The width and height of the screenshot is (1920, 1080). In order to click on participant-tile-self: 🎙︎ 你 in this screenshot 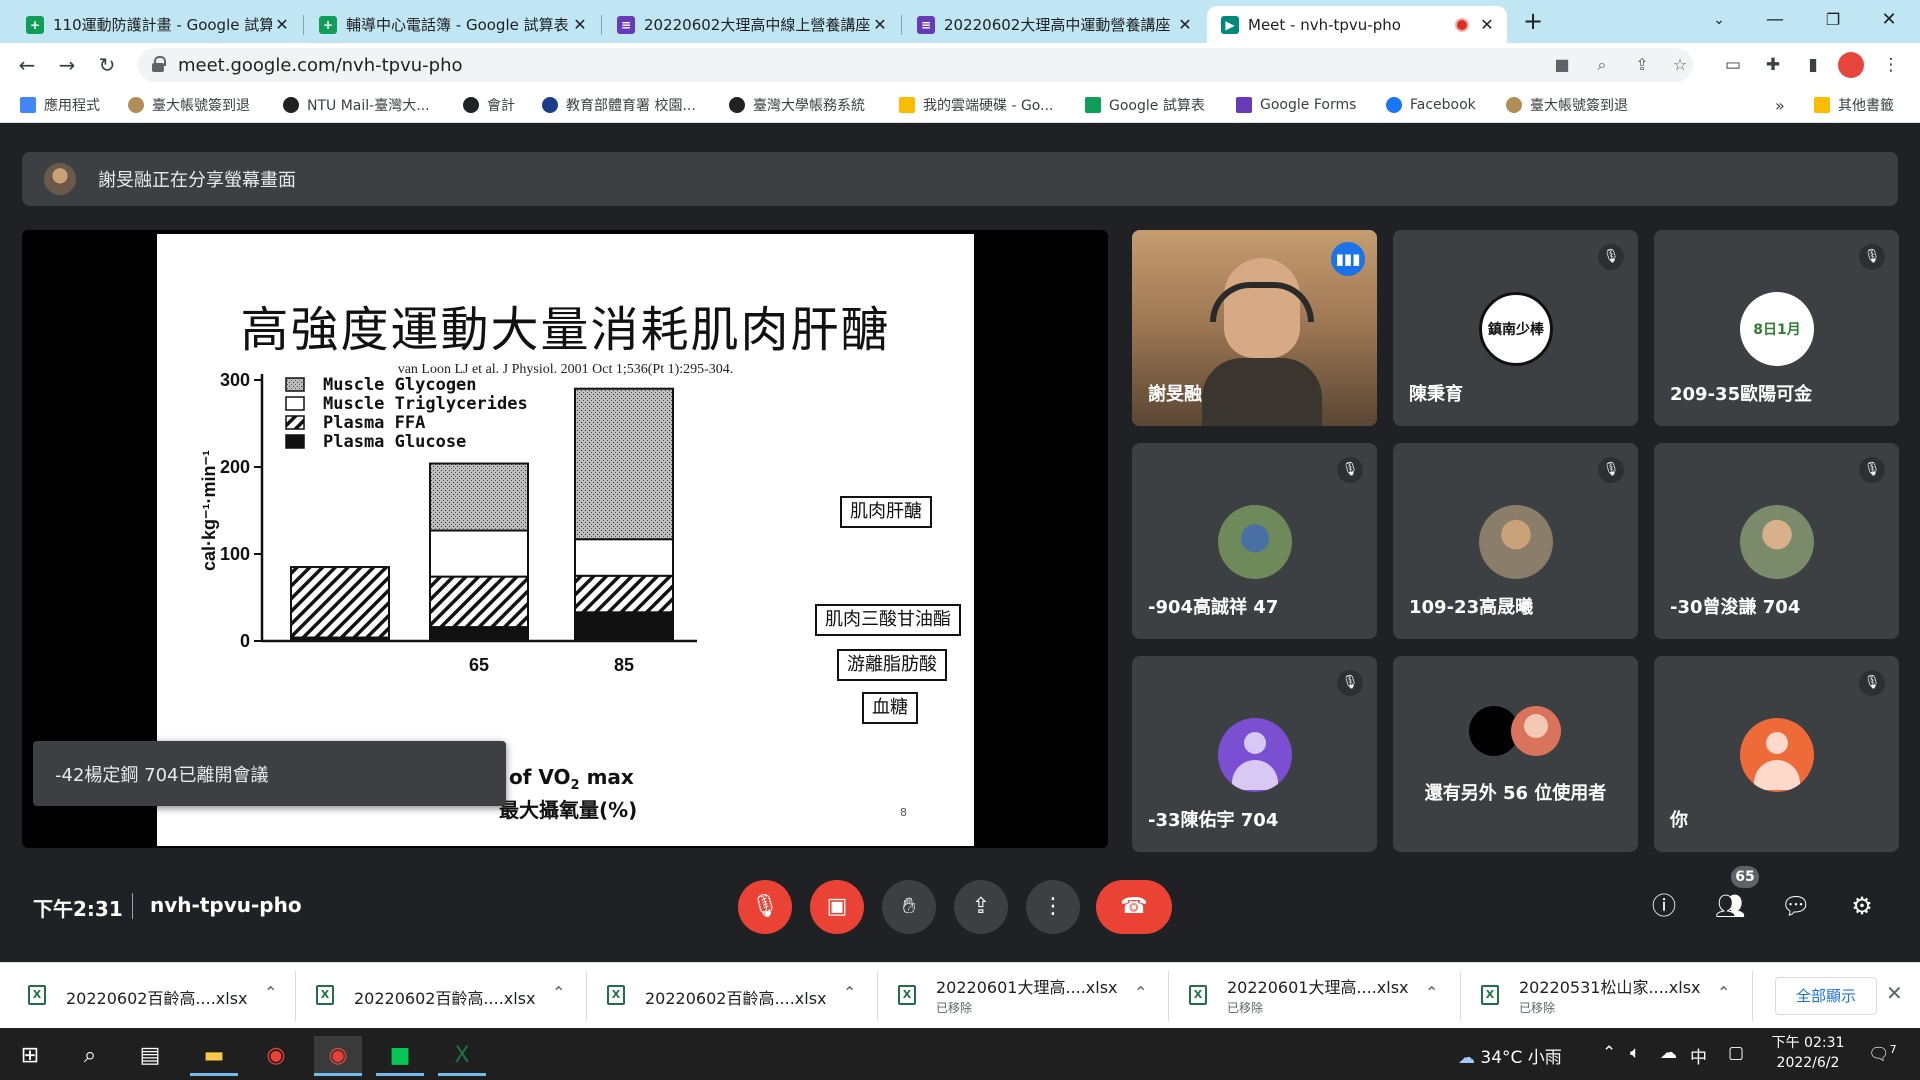, I will do `click(1776, 754)`.